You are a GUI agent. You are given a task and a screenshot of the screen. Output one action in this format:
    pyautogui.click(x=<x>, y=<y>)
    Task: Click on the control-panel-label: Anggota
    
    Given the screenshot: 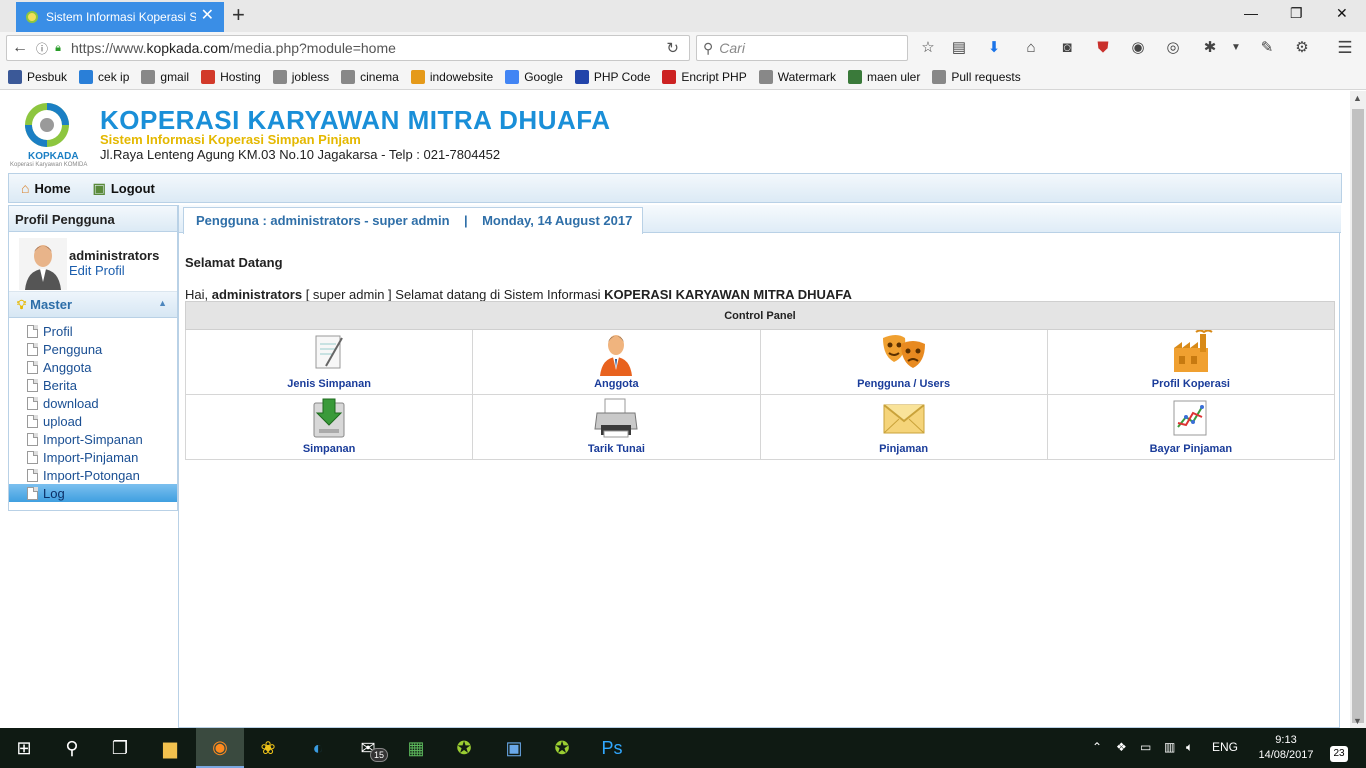 What is the action you would take?
    pyautogui.click(x=616, y=384)
    